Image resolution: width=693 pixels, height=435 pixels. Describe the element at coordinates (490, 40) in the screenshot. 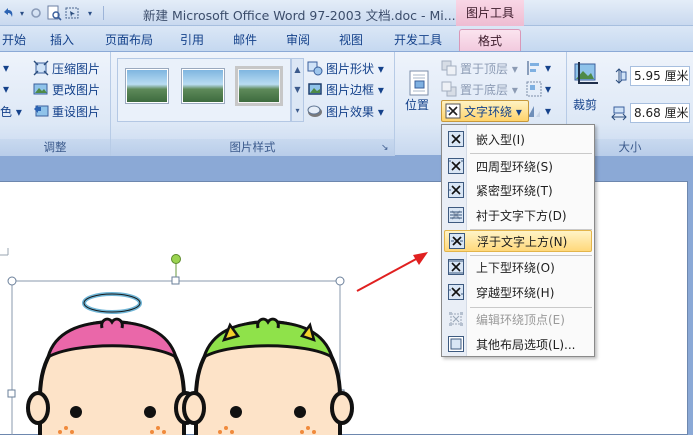

I see `tab-format: 格式` at that location.